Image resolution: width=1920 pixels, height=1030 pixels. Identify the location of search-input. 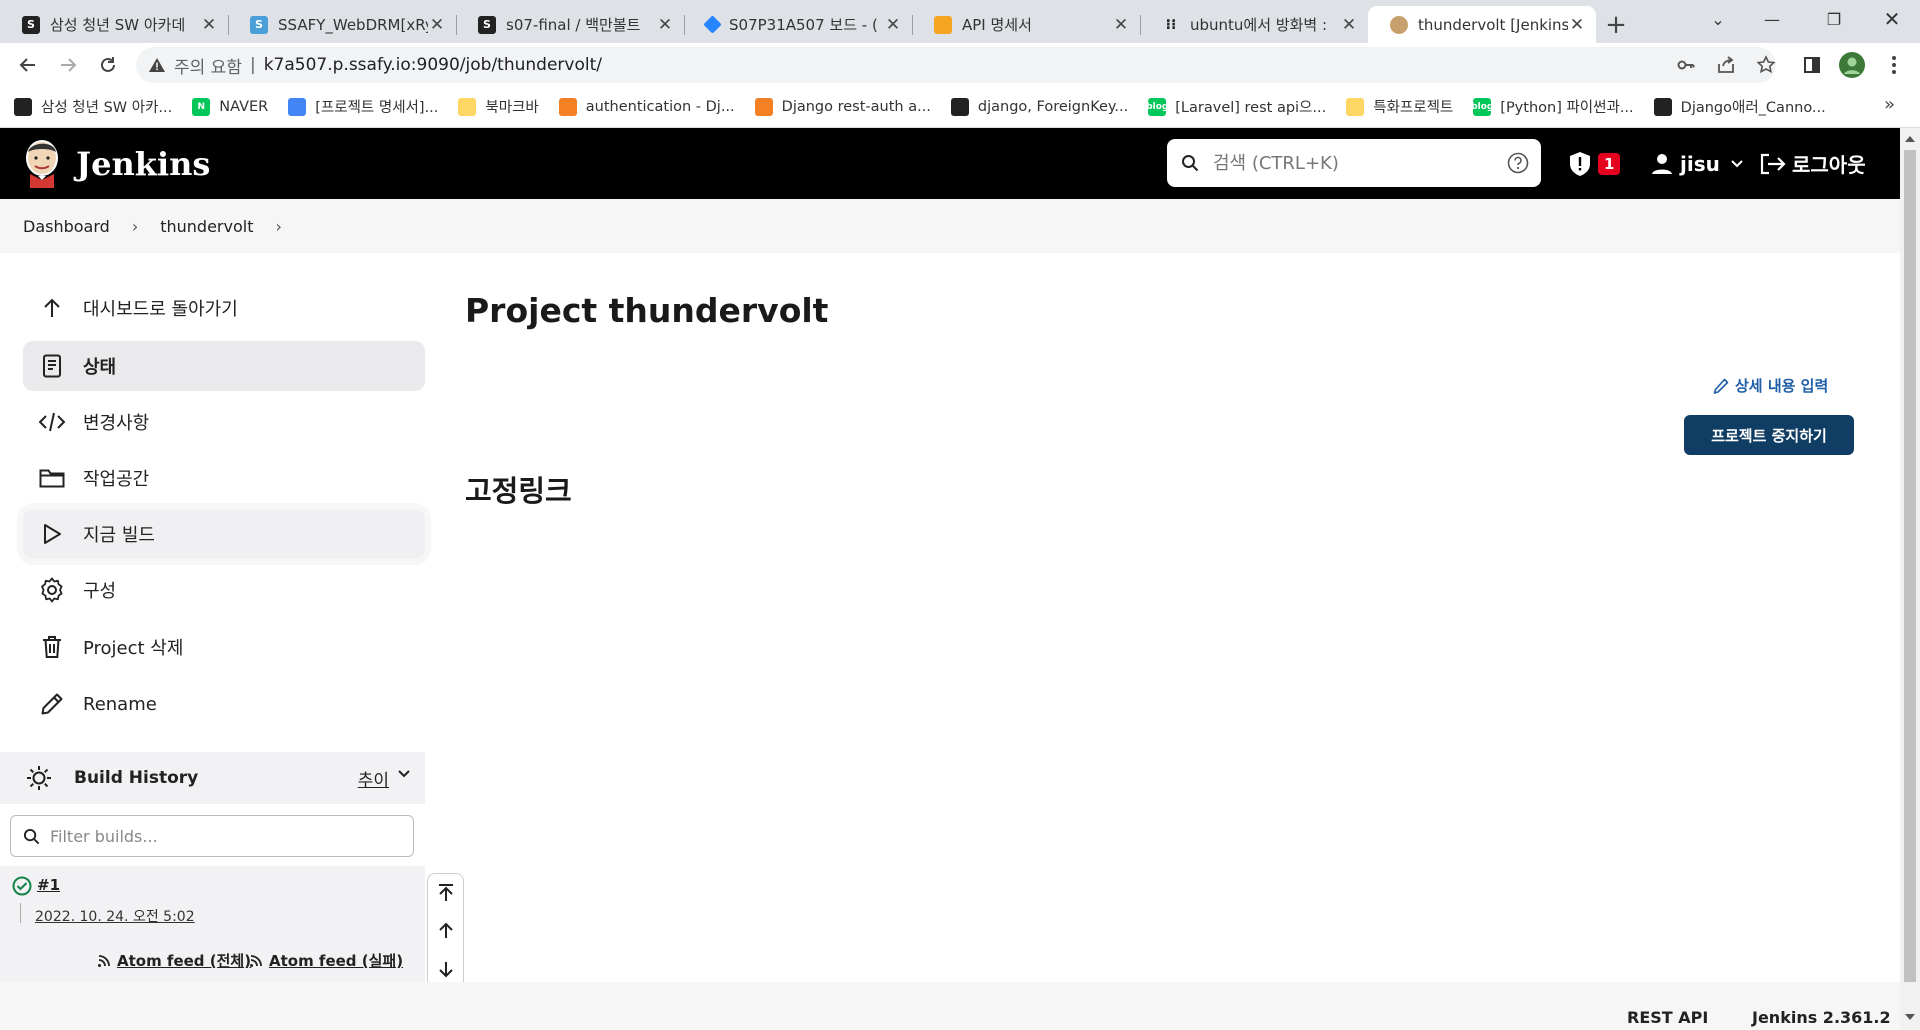
(1348, 163).